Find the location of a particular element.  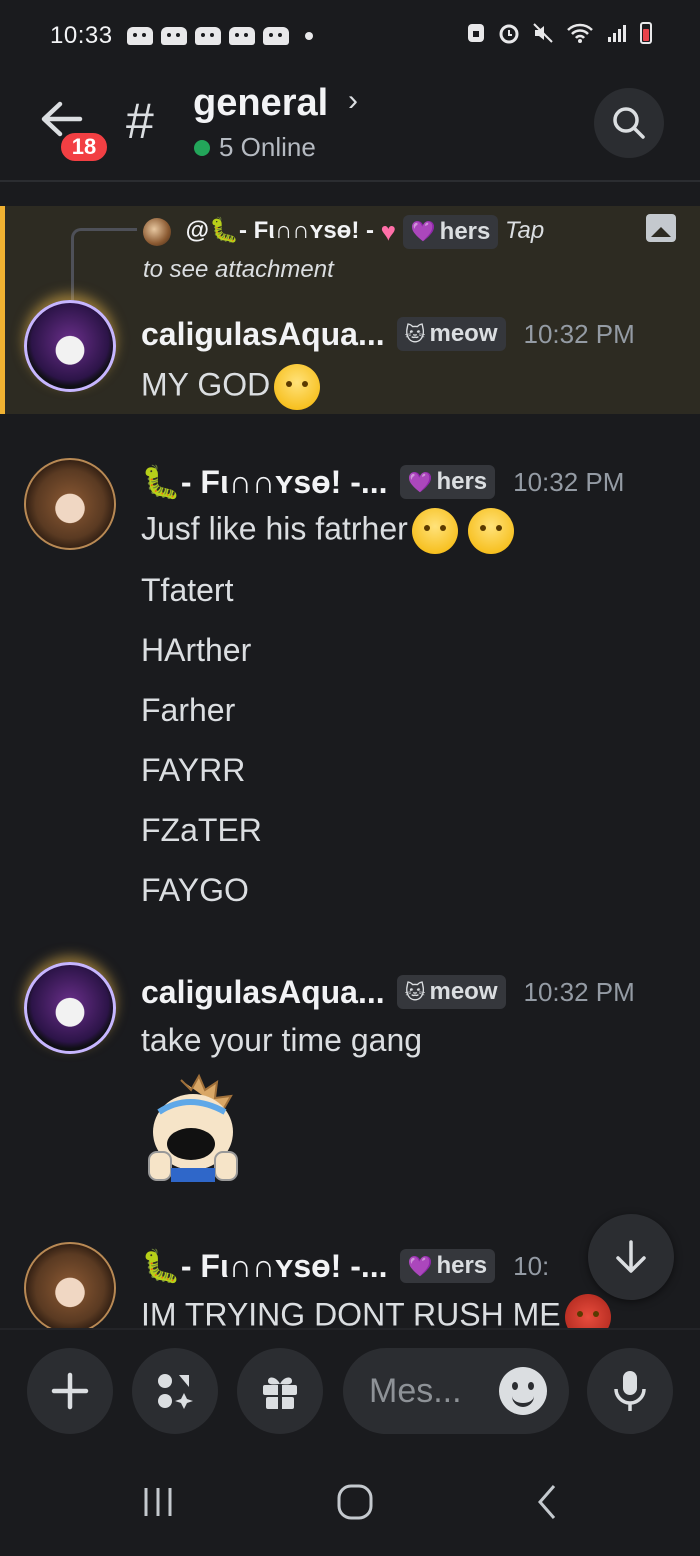

message-text: Jusf like his fatrher is located at coordinates (327, 531).